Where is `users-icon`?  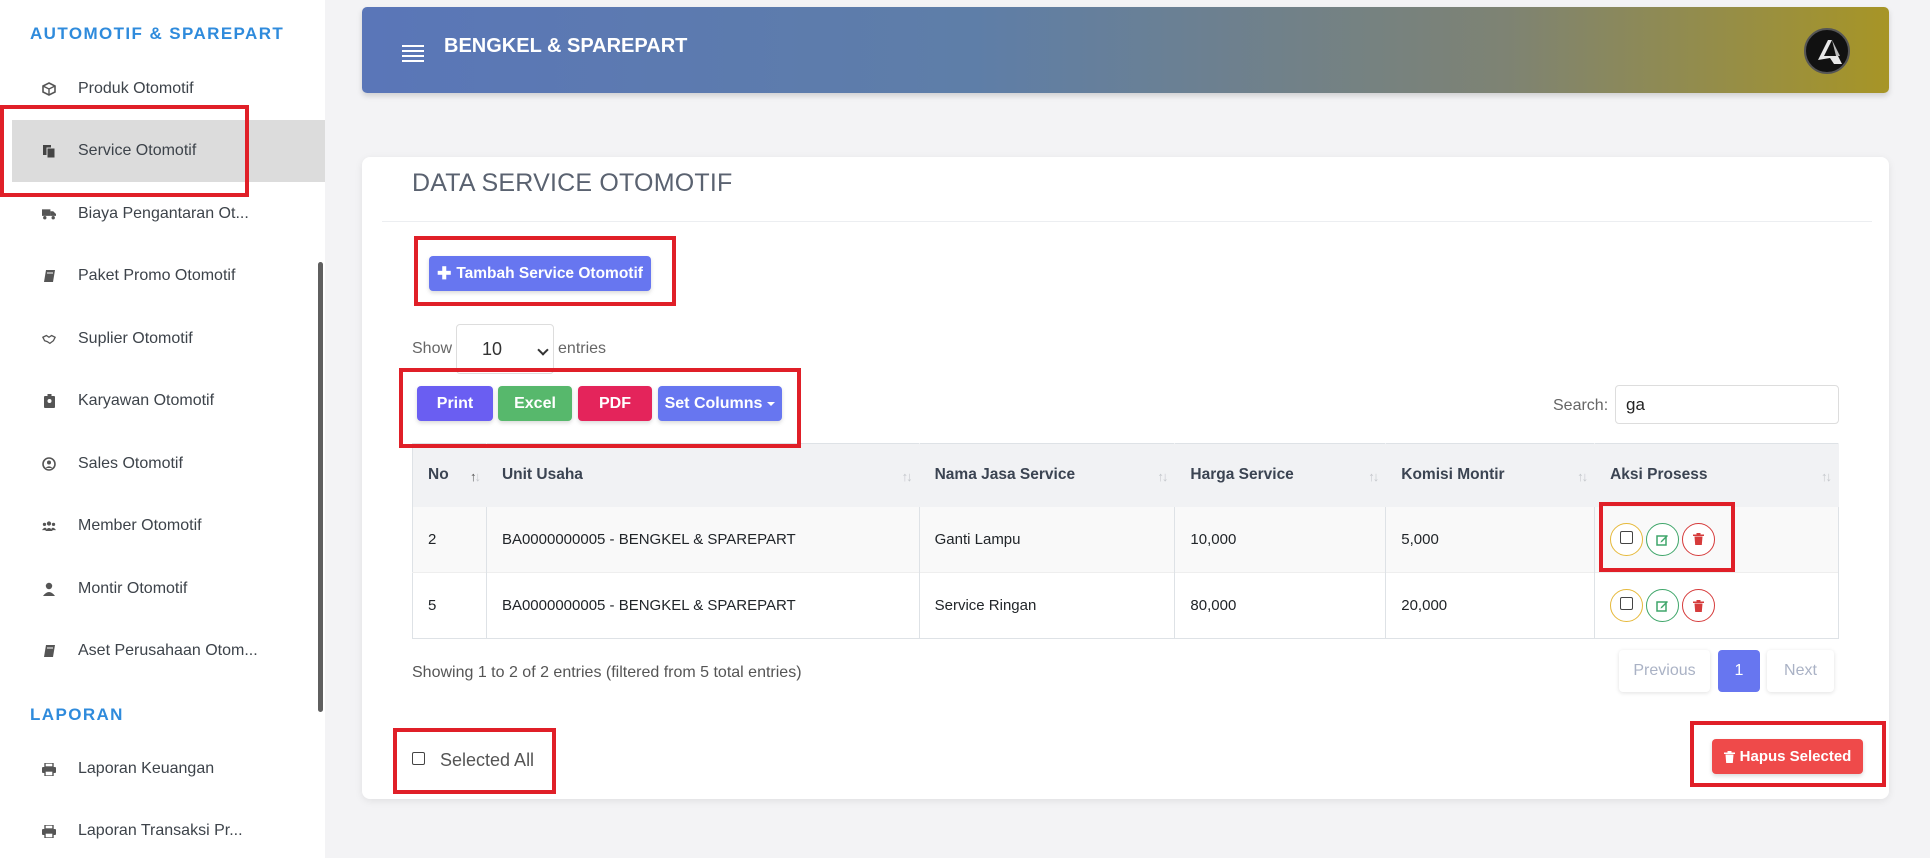
users-icon is located at coordinates (49, 526).